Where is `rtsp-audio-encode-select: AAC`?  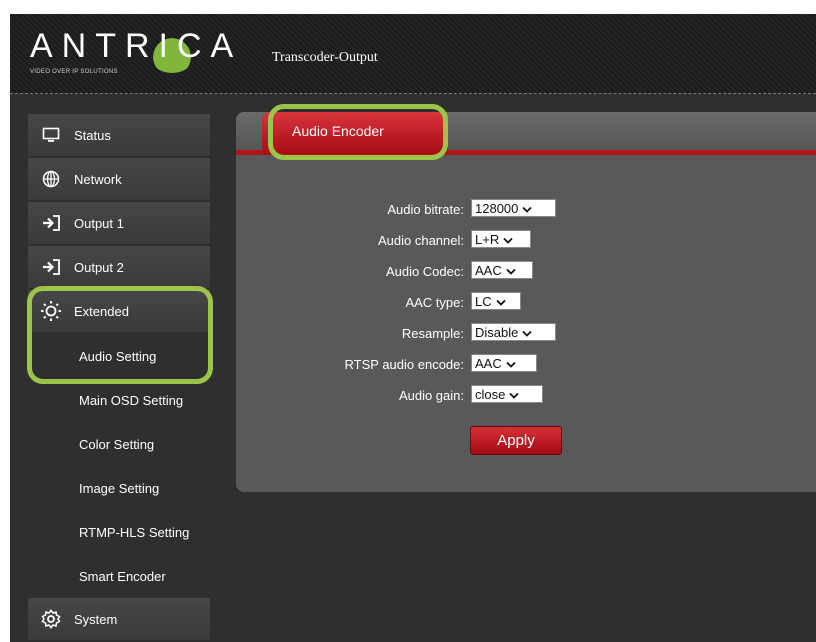 rtsp-audio-encode-select: AAC is located at coordinates (504, 363).